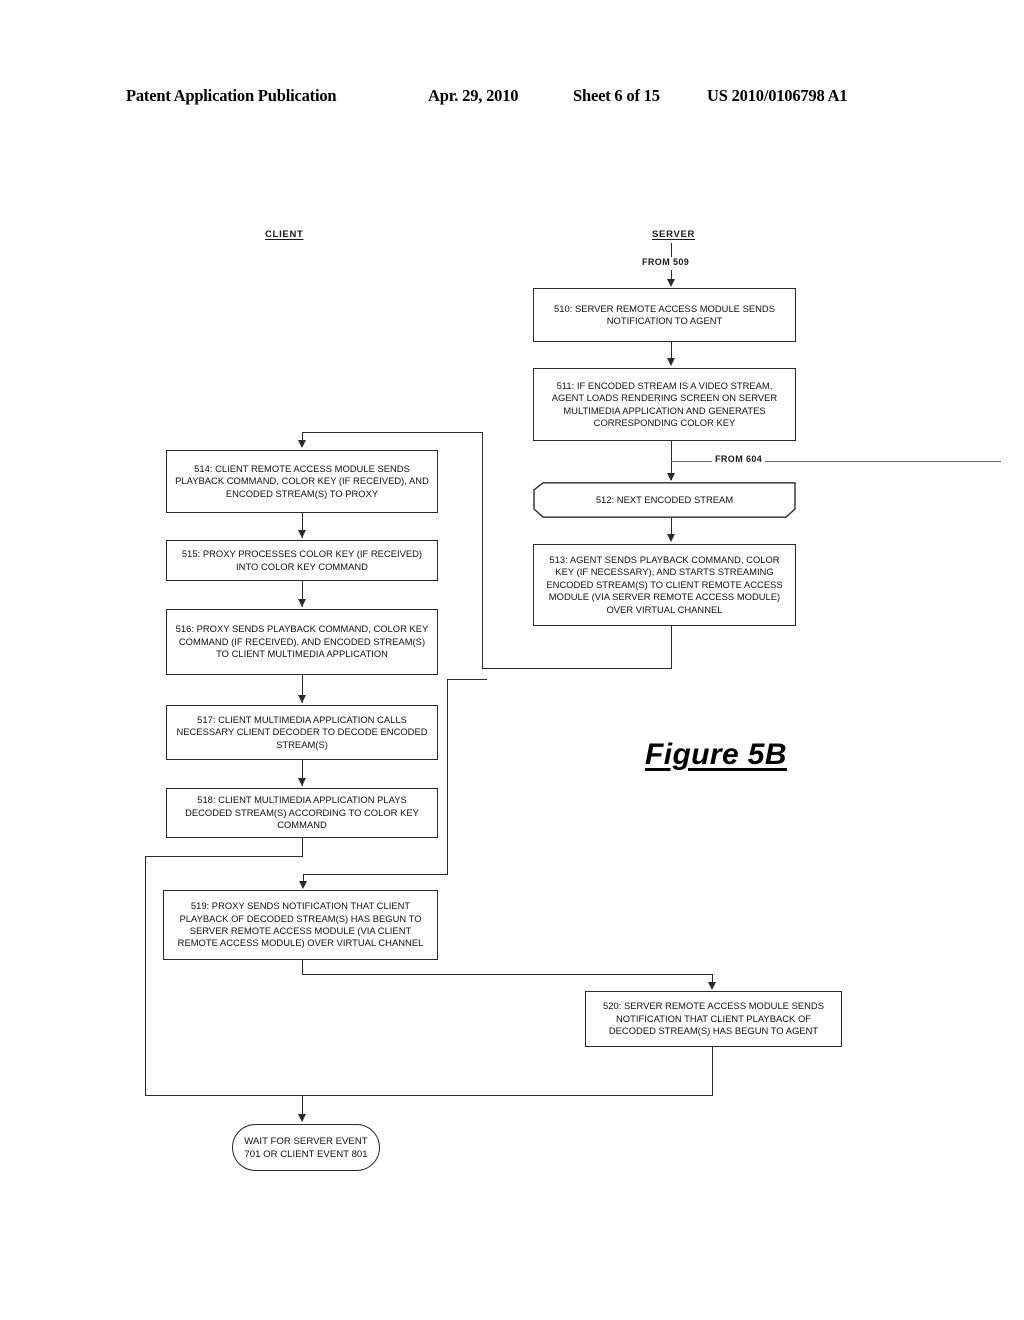 The image size is (1024, 1320). Describe the element at coordinates (577, 669) in the screenshot. I see `connector-513-to-514-horizontal-lower` at that location.